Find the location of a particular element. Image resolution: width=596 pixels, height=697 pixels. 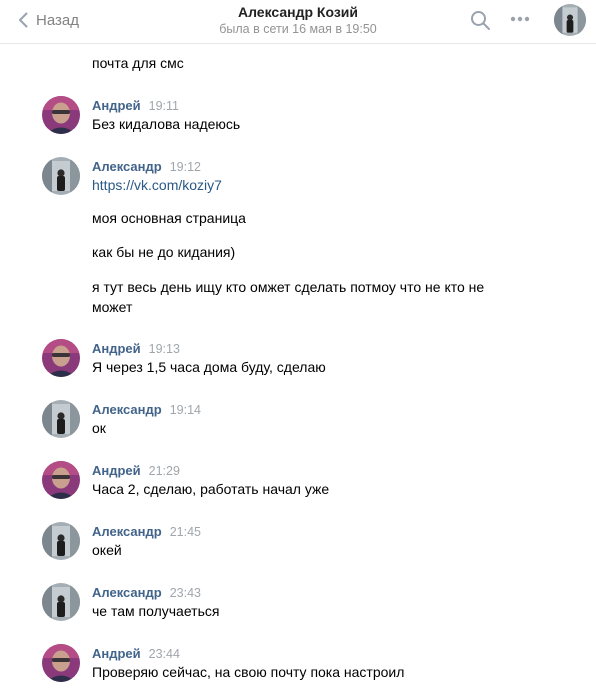

message-meta: Александр 23:43 is located at coordinates (146, 593).